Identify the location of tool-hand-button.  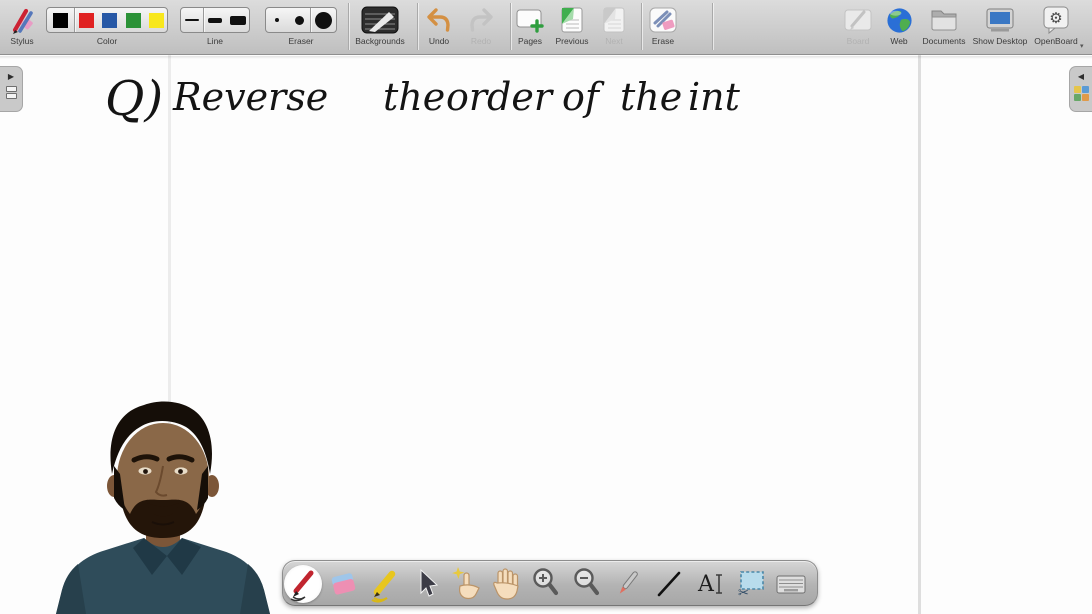
(506, 584).